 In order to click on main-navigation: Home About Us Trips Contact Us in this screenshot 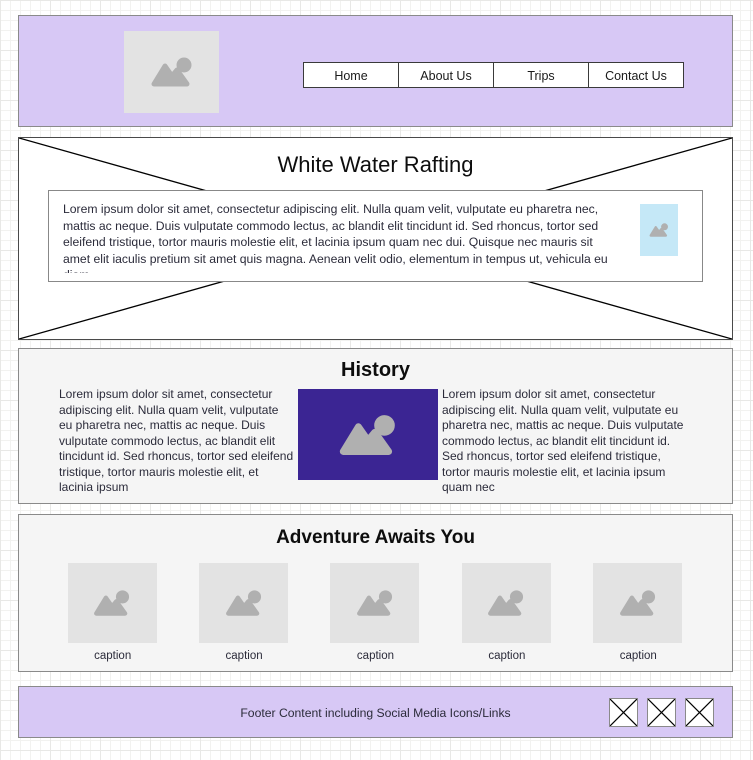, I will do `click(493, 75)`.